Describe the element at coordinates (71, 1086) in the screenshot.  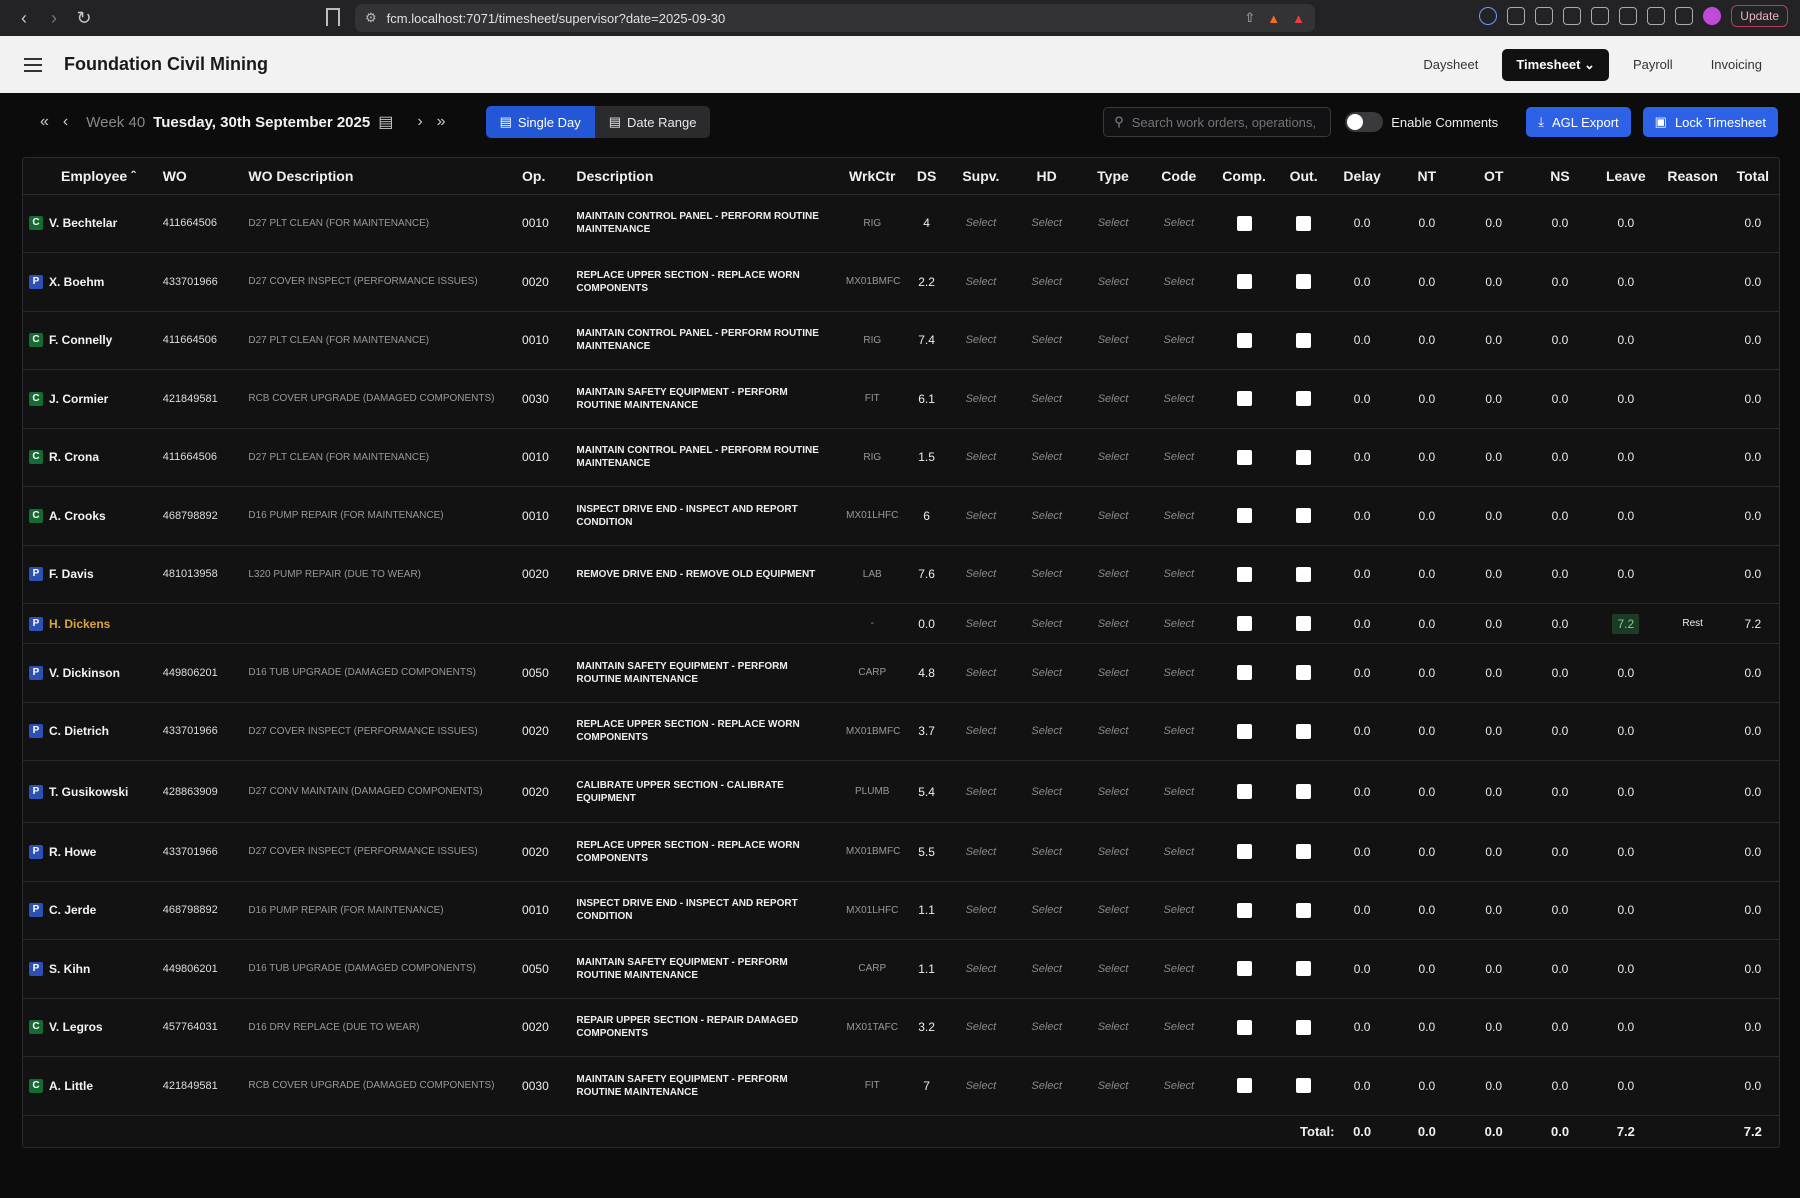
I see `employee-name: A. Little` at that location.